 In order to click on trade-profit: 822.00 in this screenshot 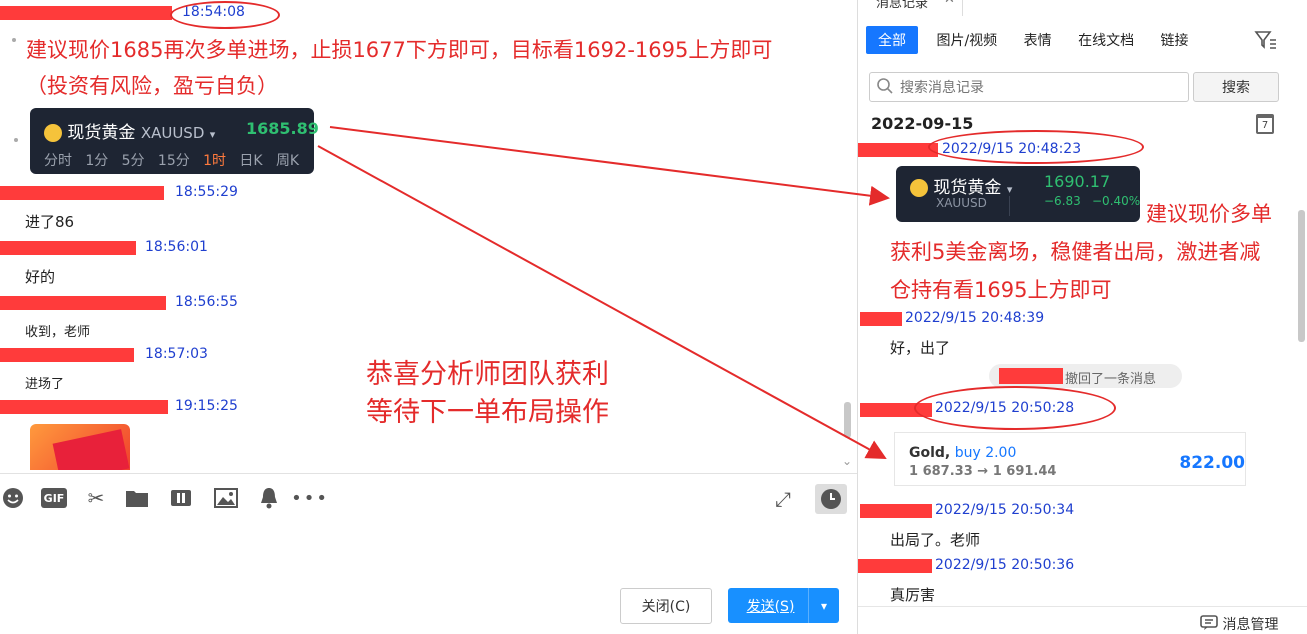, I will do `click(1212, 463)`.